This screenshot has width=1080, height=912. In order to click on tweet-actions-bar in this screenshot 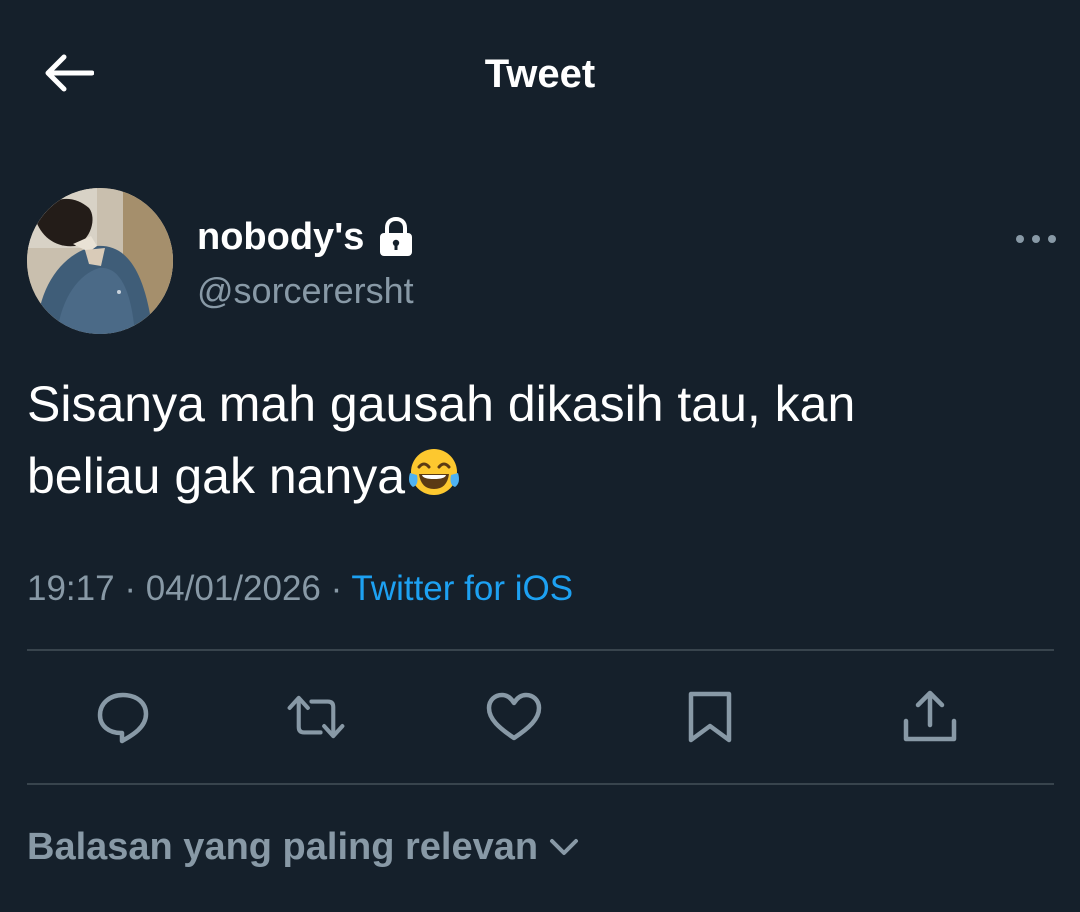, I will do `click(540, 717)`.